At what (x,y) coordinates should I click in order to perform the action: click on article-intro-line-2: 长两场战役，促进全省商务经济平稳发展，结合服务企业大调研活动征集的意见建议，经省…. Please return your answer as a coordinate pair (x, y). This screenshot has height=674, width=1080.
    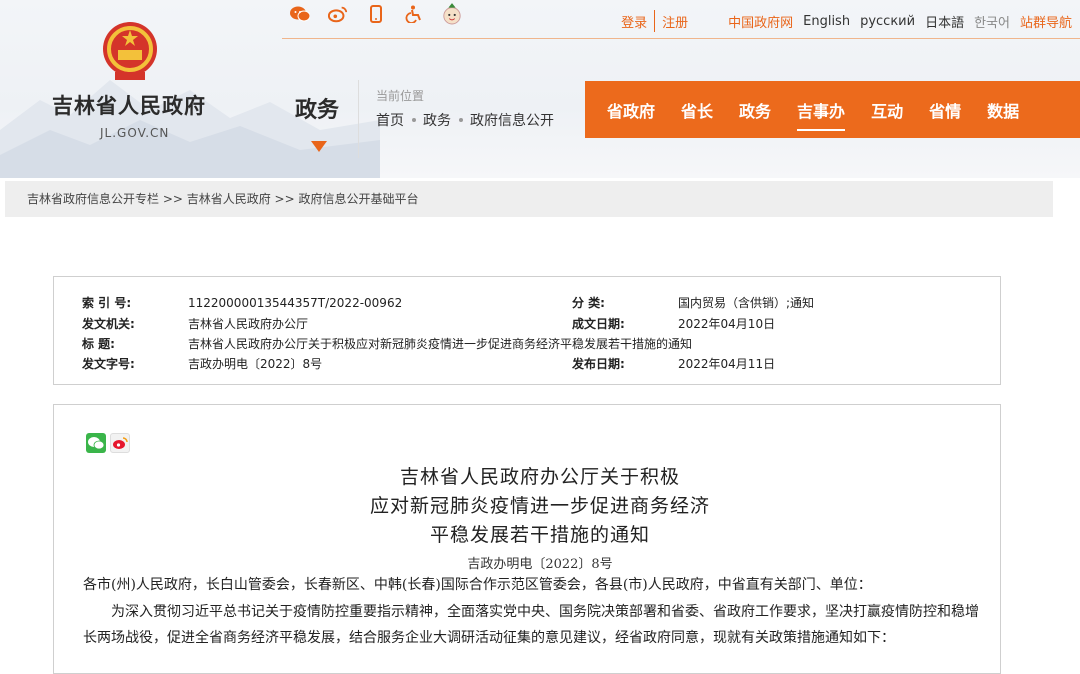
    Looking at the image, I should click on (489, 638).